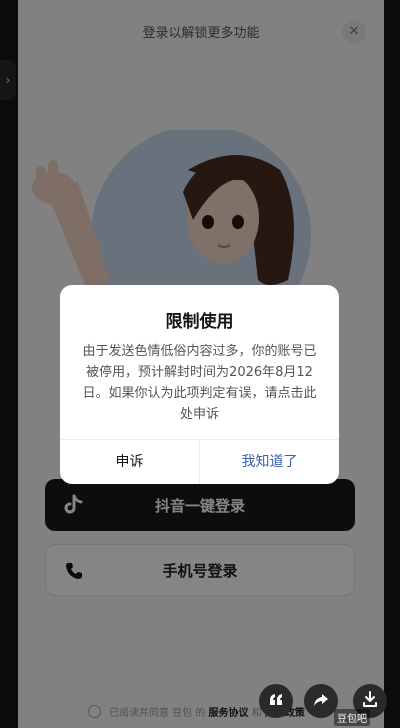  I want to click on appeal-button: 申诉, so click(130, 462).